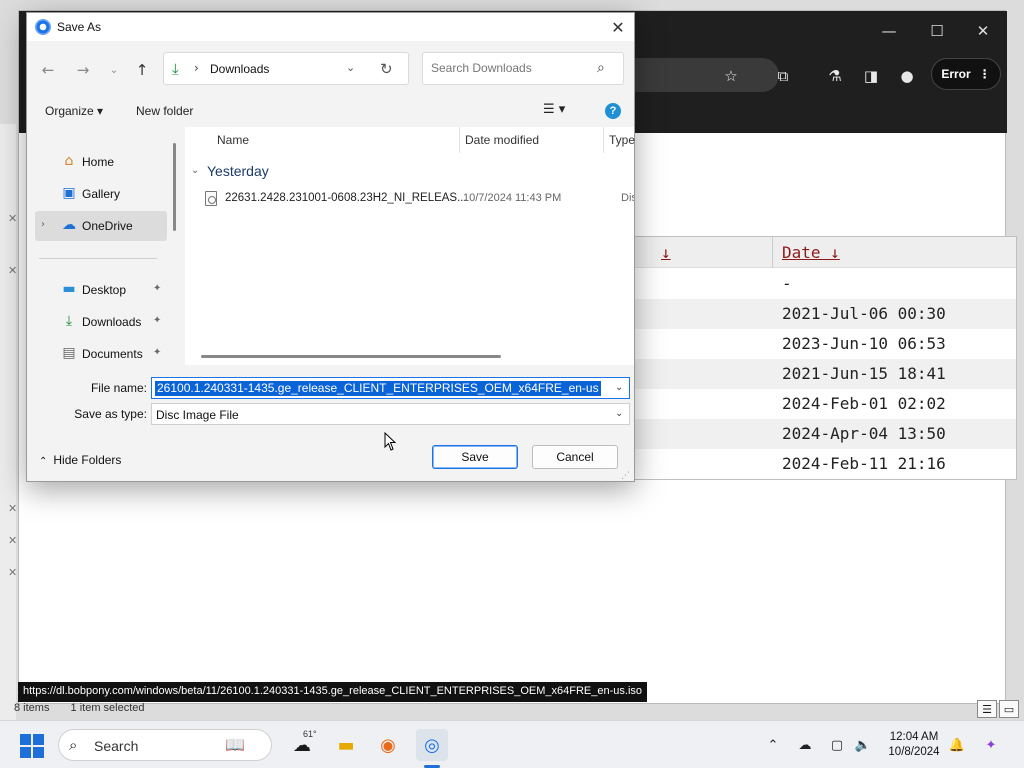  Describe the element at coordinates (233, 140) in the screenshot. I see `name-column-header: Name` at that location.